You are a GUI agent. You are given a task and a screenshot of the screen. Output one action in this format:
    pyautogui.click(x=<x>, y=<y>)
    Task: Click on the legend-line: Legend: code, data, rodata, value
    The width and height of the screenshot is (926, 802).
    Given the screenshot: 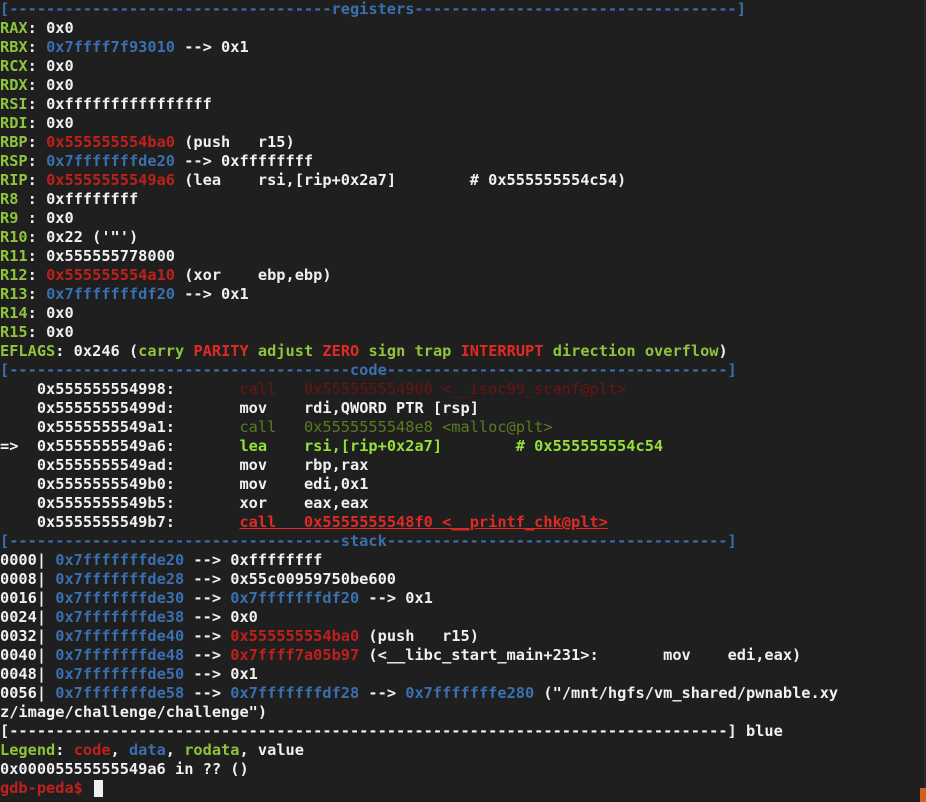 What is the action you would take?
    pyautogui.click(x=463, y=750)
    